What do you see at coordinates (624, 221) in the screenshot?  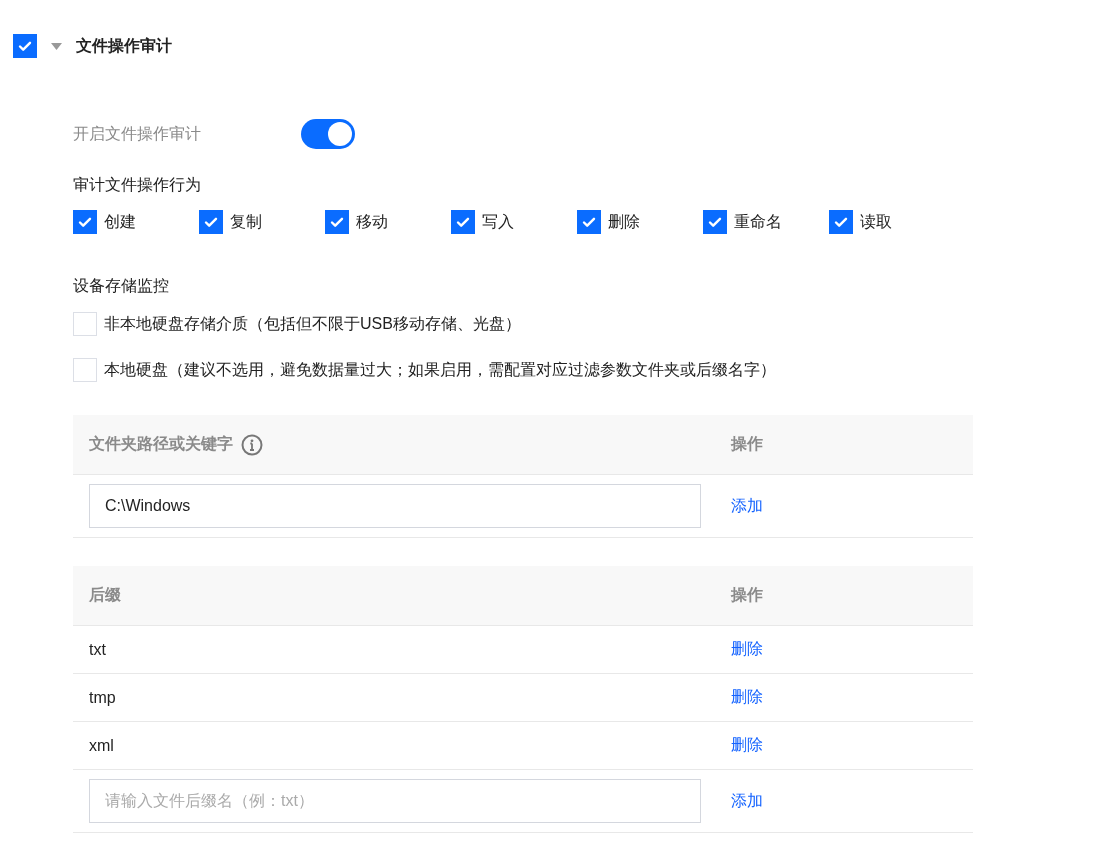 I see `checkbox-label: 删除` at bounding box center [624, 221].